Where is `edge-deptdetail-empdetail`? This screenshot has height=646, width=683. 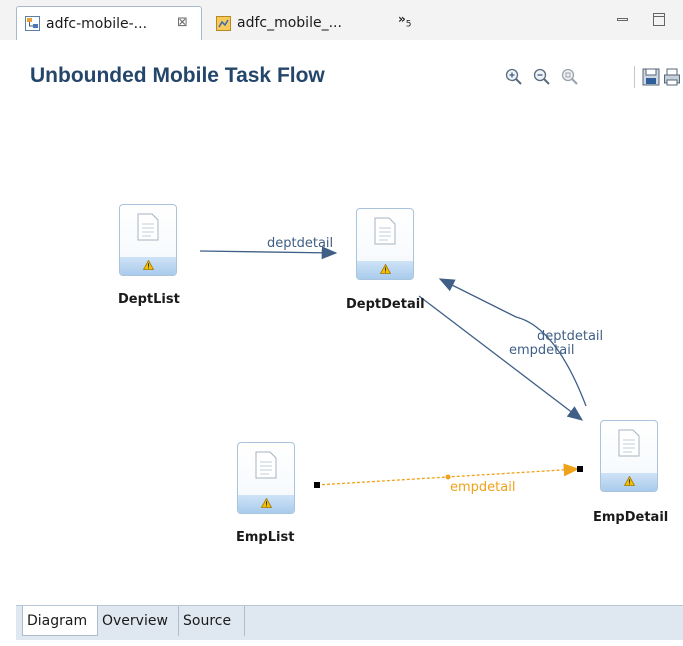
edge-deptdetail-empdetail is located at coordinates (501, 358).